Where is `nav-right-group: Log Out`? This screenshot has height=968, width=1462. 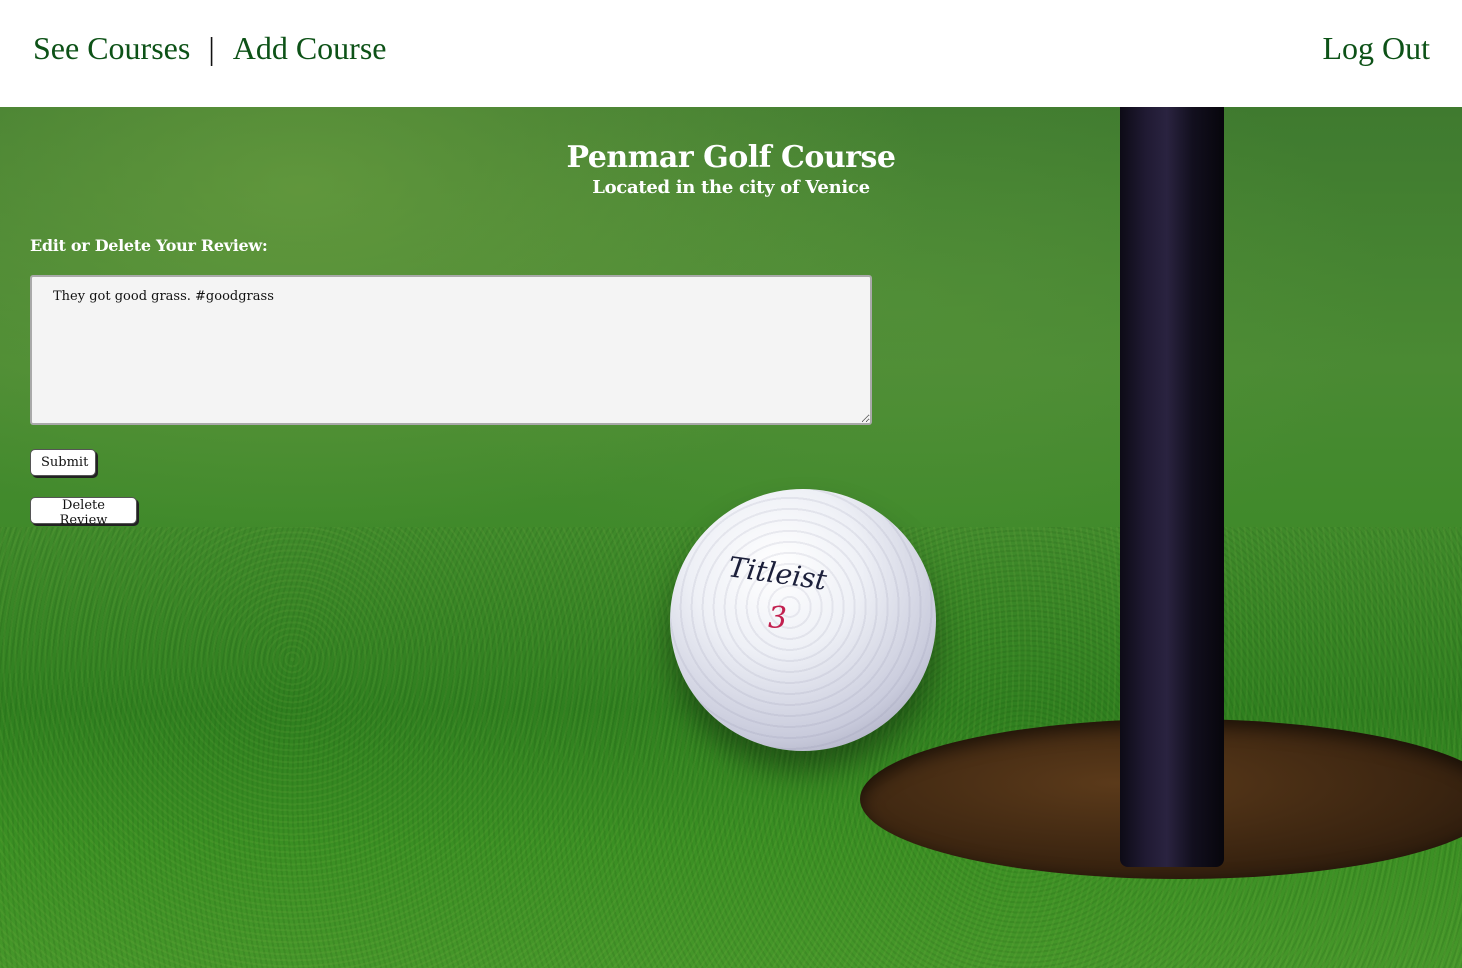 nav-right-group: Log Out is located at coordinates (1376, 48).